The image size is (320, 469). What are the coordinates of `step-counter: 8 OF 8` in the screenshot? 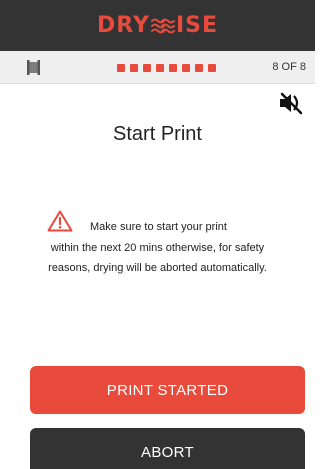 It's located at (289, 67).